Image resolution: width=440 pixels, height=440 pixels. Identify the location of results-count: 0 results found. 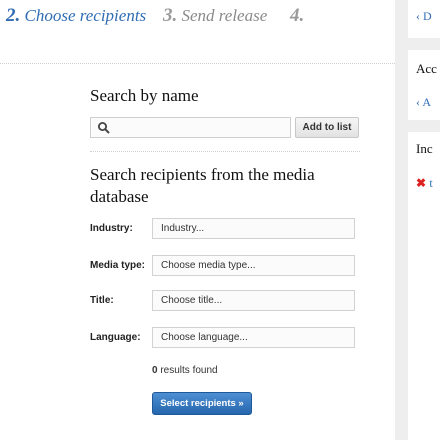
(185, 370).